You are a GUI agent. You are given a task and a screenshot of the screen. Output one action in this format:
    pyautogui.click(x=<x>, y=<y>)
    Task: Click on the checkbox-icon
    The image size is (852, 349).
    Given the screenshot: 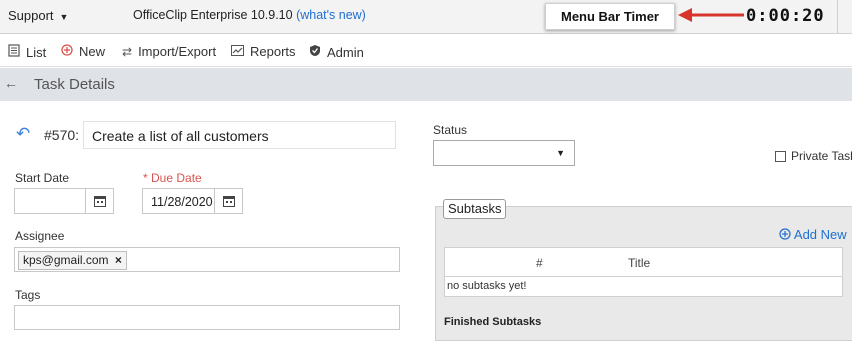 What is the action you would take?
    pyautogui.click(x=780, y=156)
    